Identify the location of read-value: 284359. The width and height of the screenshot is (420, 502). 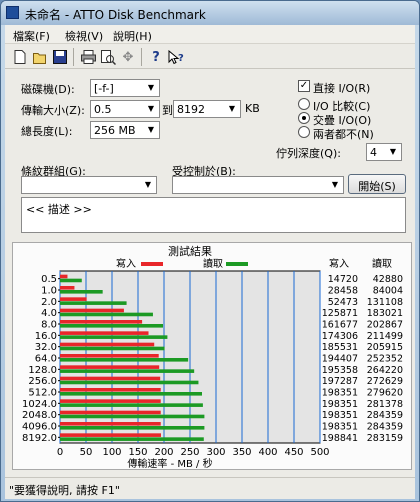
(385, 427).